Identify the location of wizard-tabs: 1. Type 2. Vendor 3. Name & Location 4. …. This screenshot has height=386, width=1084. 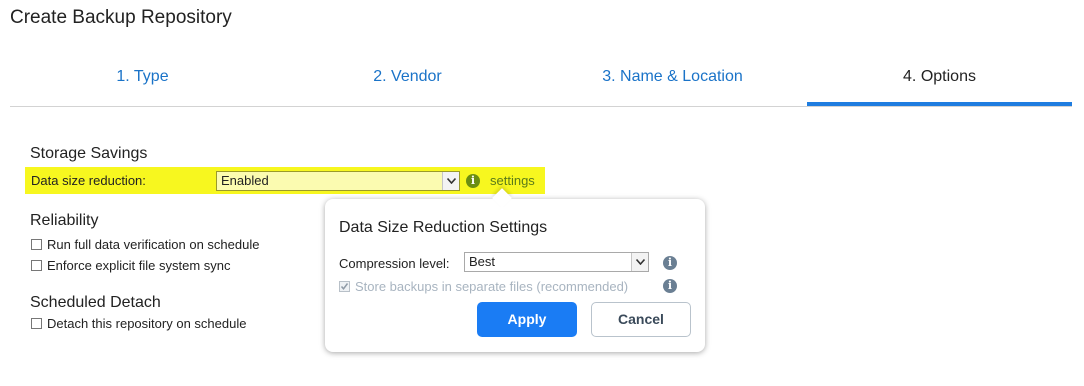
(541, 82).